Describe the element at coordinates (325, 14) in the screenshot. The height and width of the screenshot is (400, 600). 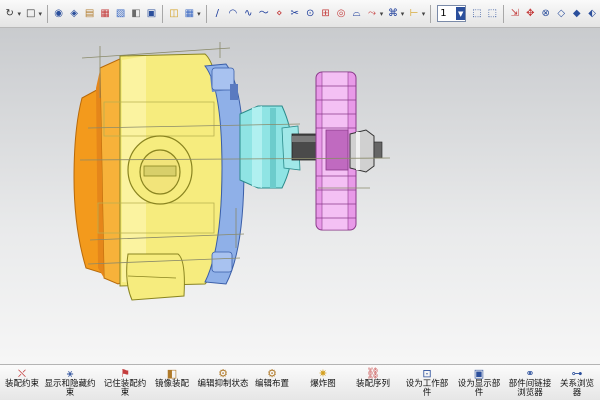
I see `pattern-icon: ⊞` at that location.